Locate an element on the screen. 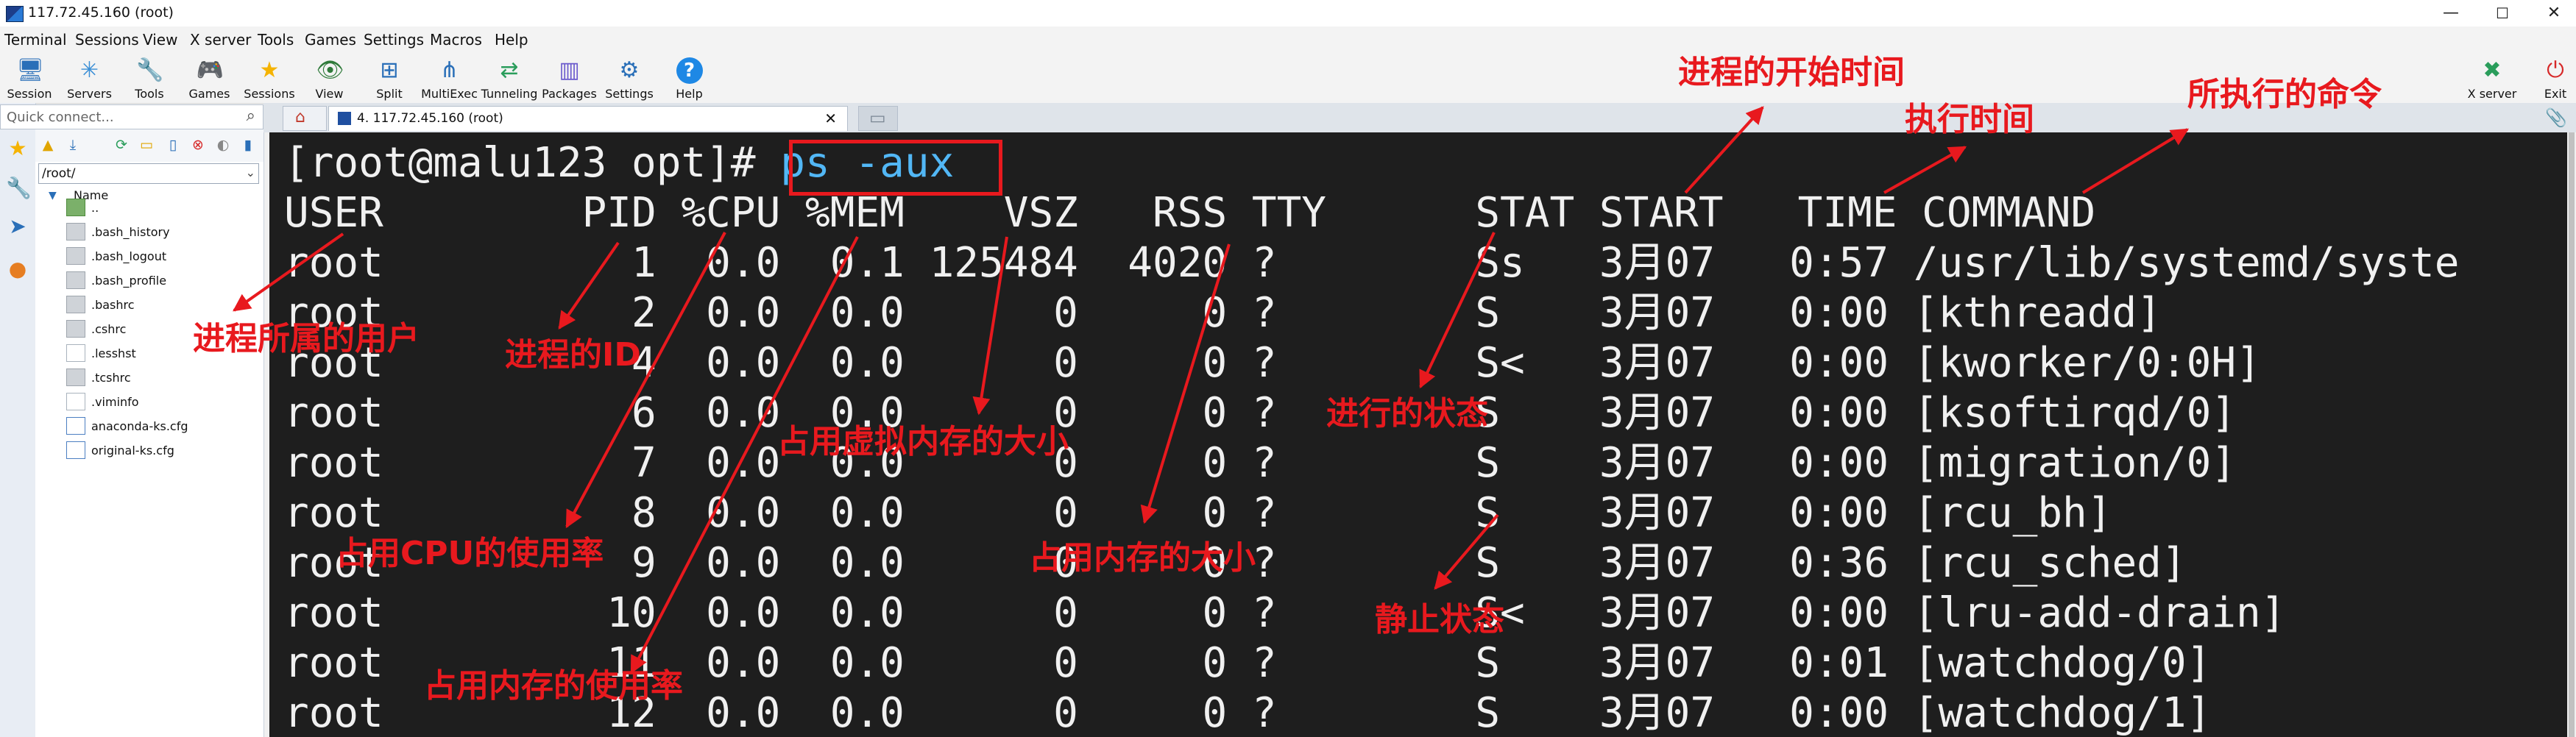 Image resolution: width=2576 pixels, height=737 pixels. packages-icon: ▥ is located at coordinates (569, 70).